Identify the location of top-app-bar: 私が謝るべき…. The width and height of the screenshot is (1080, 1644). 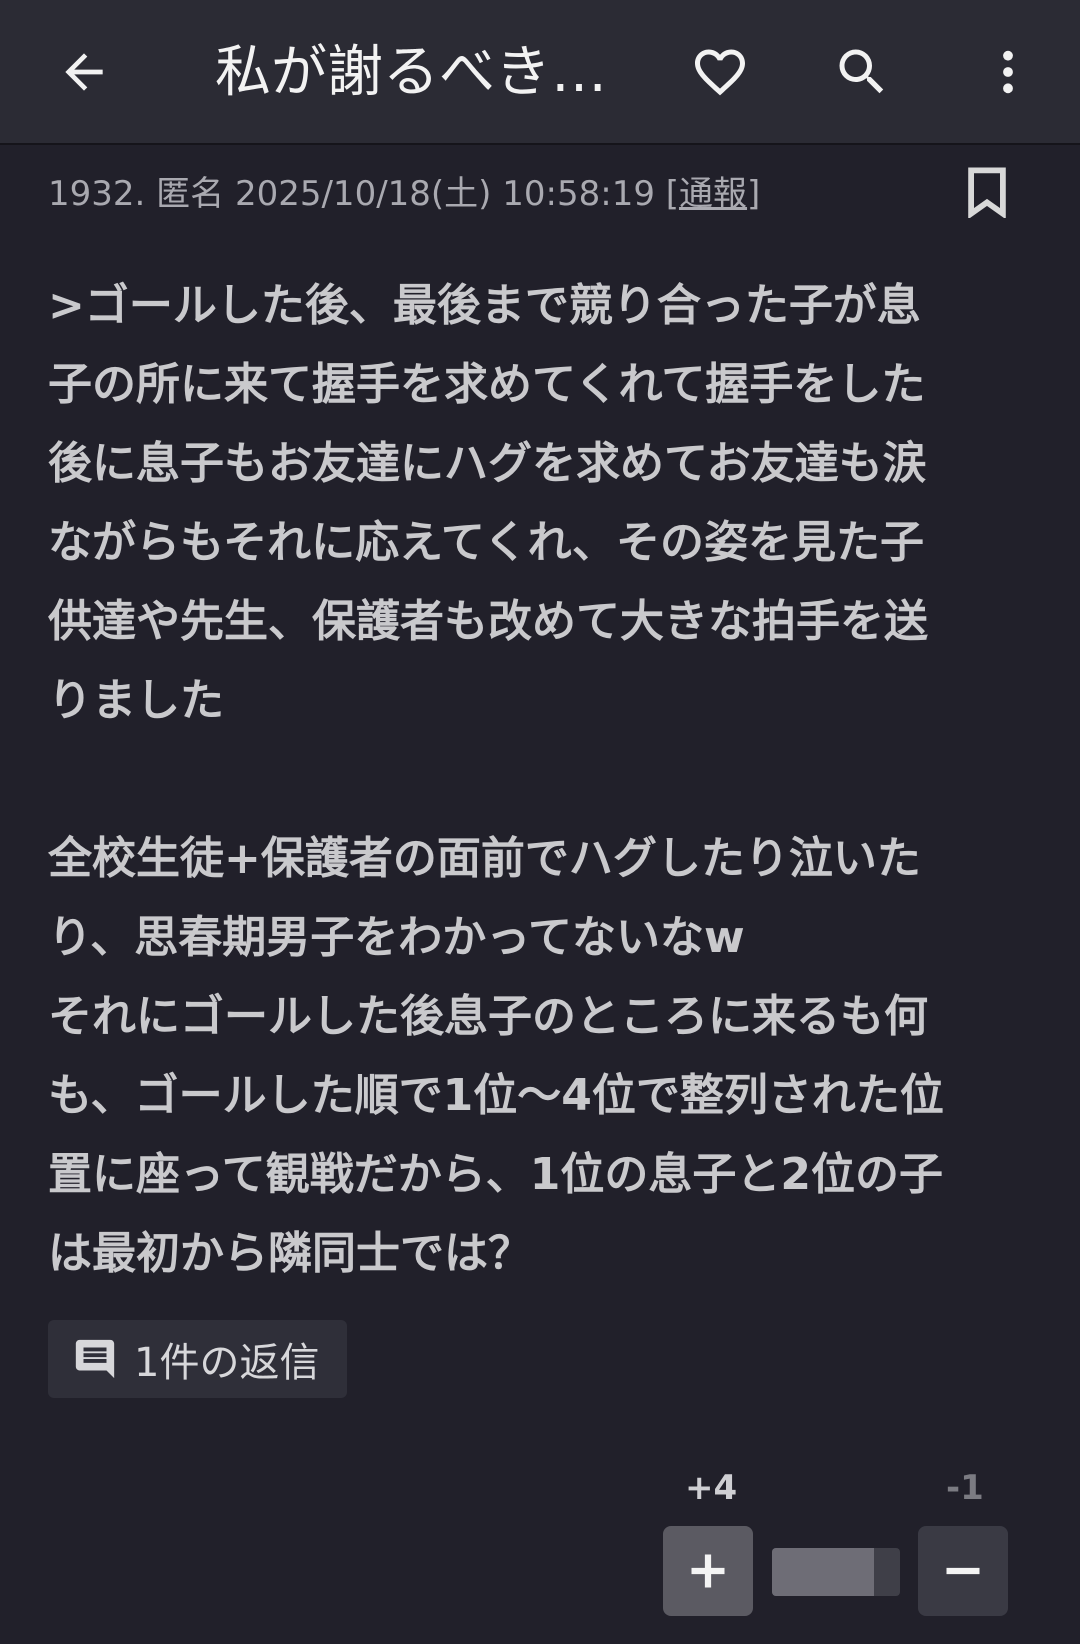
(540, 72).